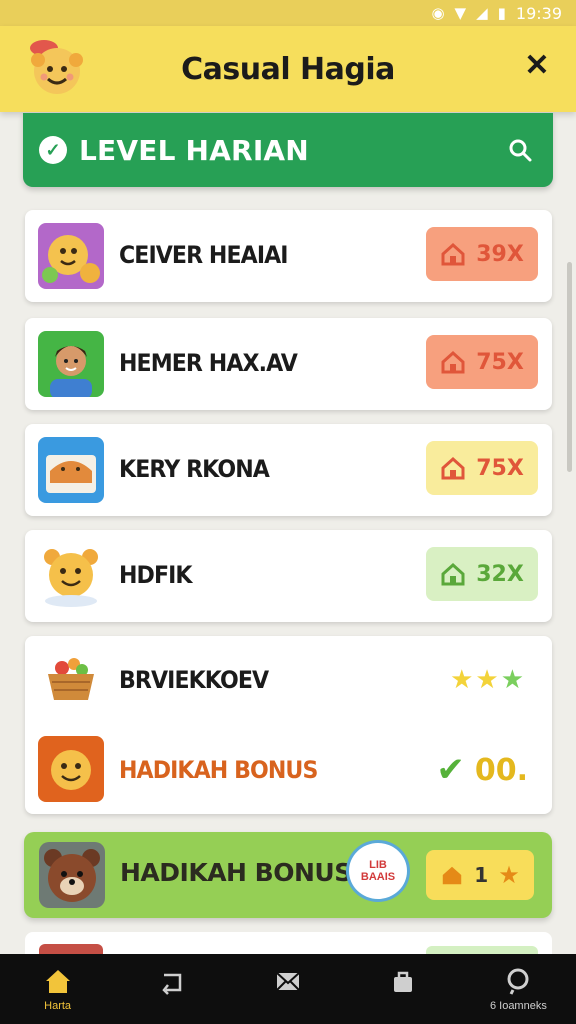  What do you see at coordinates (236, 872) in the screenshot?
I see `bonus-banner-label: HADIKAH BONUS` at bounding box center [236, 872].